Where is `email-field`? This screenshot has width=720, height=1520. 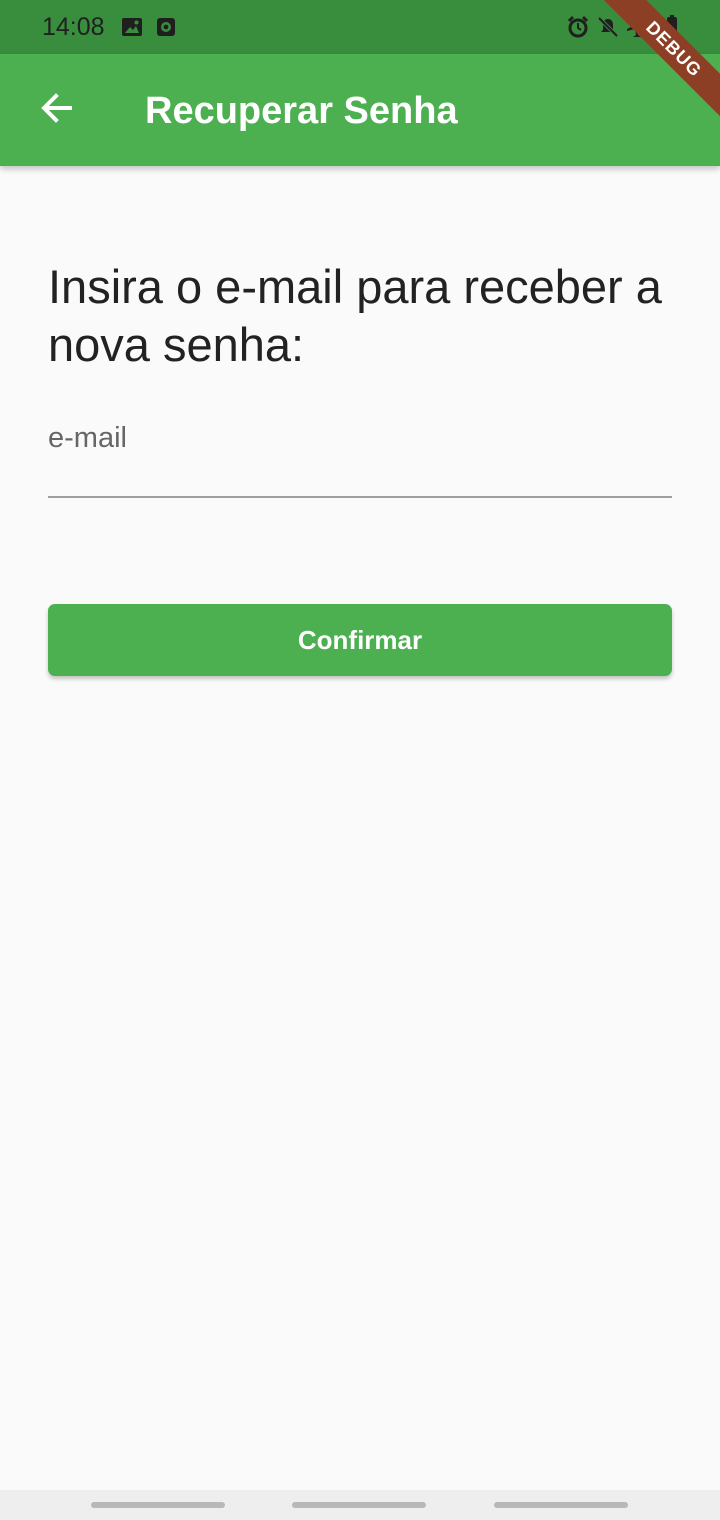
email-field is located at coordinates (360, 458).